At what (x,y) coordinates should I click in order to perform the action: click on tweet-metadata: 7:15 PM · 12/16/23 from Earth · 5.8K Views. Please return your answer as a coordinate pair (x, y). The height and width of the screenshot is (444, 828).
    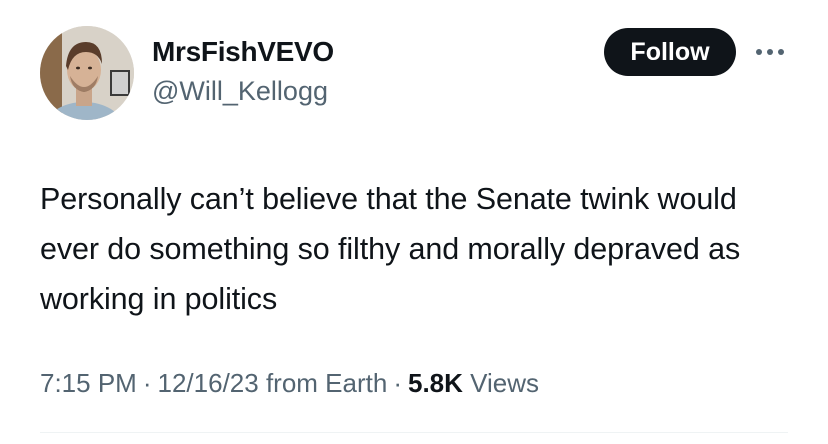
    Looking at the image, I should click on (289, 383).